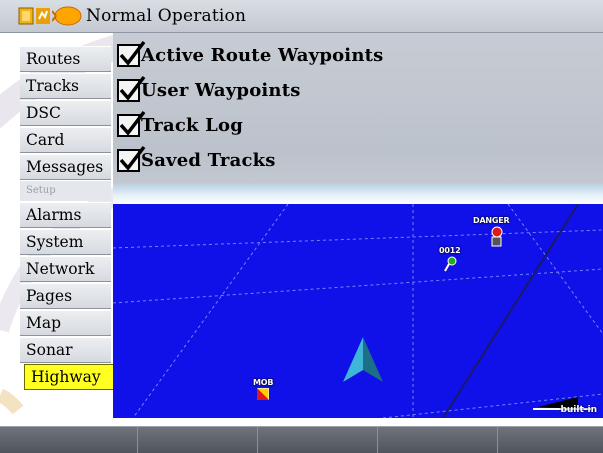 Image resolution: width=603 pixels, height=453 pixels. I want to click on page-title: Normal Operation, so click(166, 16).